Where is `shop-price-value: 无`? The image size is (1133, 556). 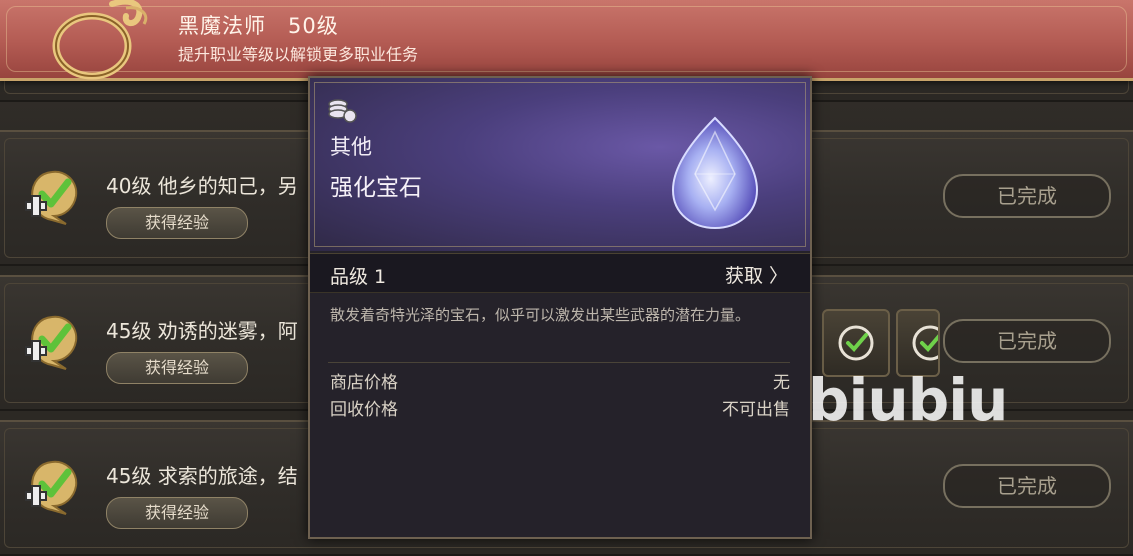 shop-price-value: 无 is located at coordinates (781, 383).